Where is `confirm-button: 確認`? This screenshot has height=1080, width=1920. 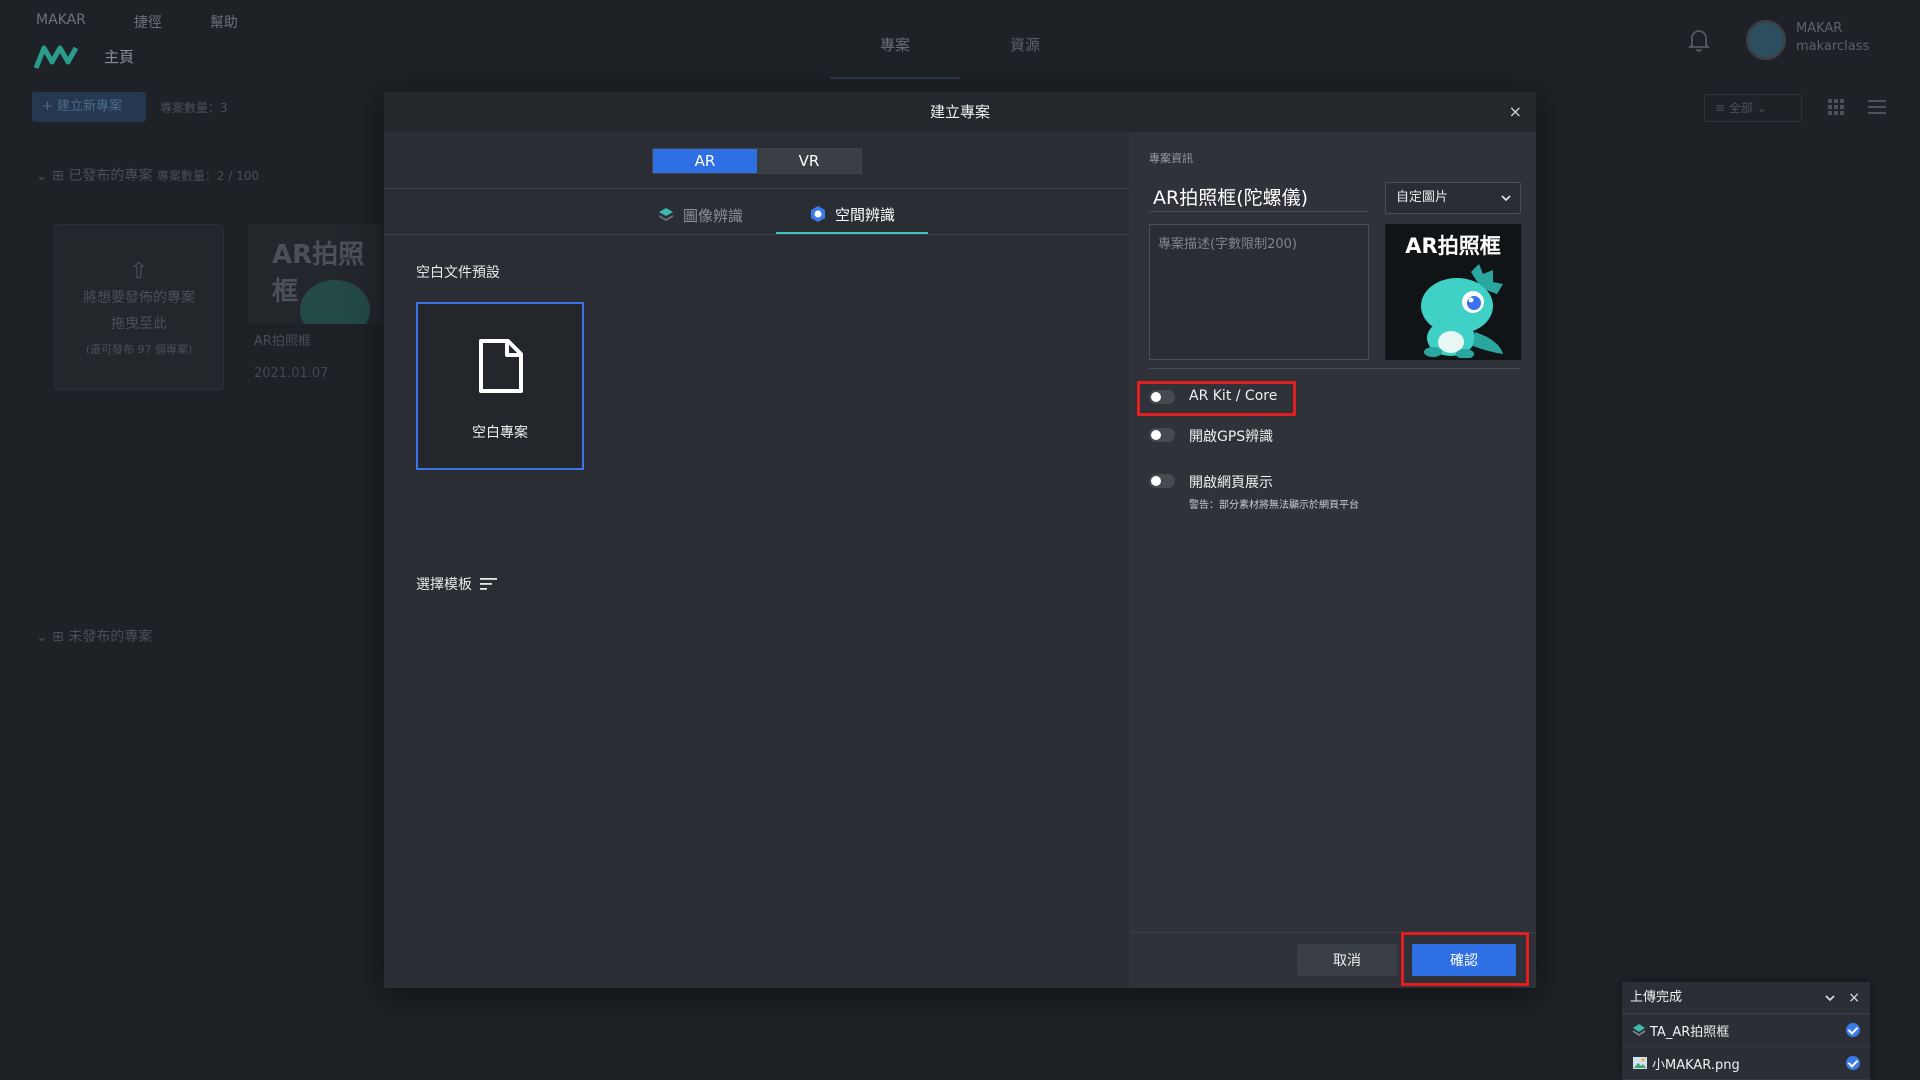
confirm-button: 確認 is located at coordinates (1464, 960).